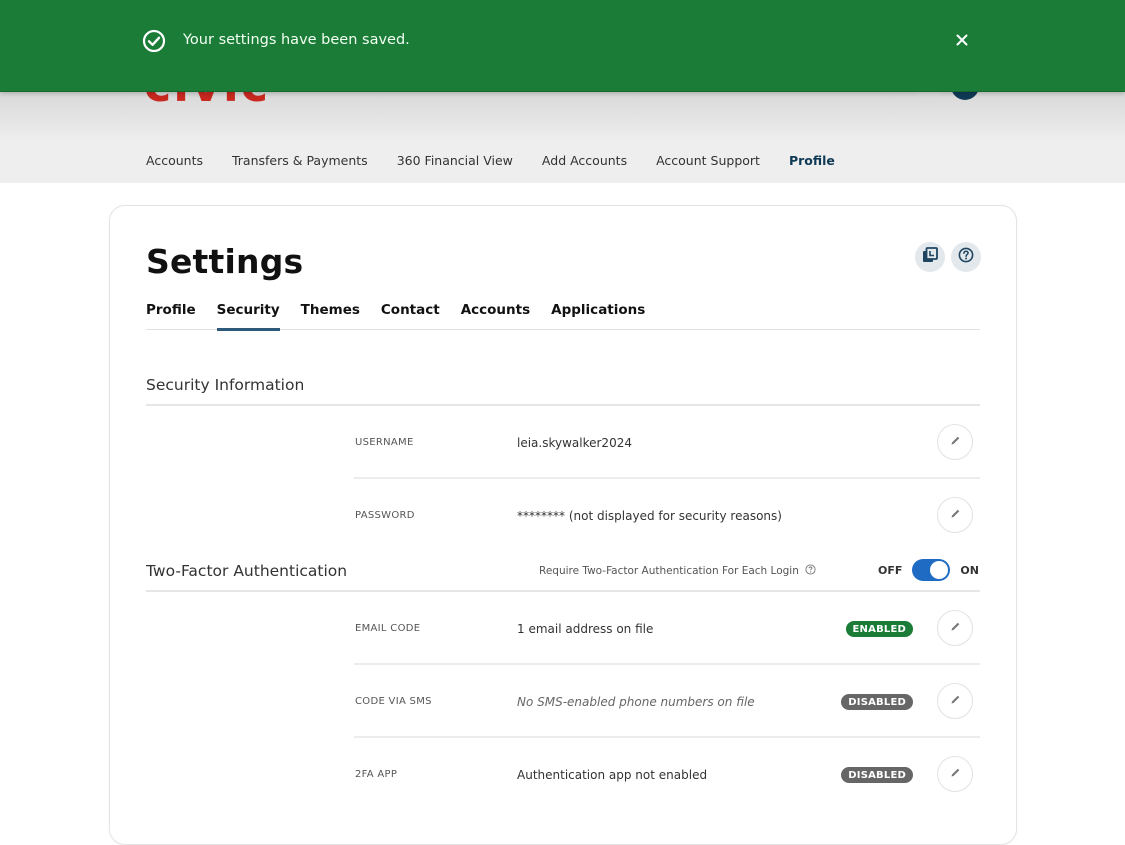 The image size is (1125, 845). I want to click on password-label: PASSWORD, so click(385, 515).